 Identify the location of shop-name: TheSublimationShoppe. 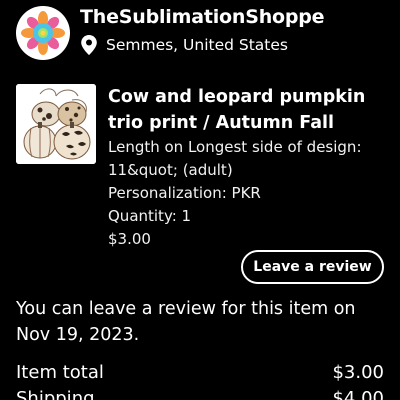
(202, 17).